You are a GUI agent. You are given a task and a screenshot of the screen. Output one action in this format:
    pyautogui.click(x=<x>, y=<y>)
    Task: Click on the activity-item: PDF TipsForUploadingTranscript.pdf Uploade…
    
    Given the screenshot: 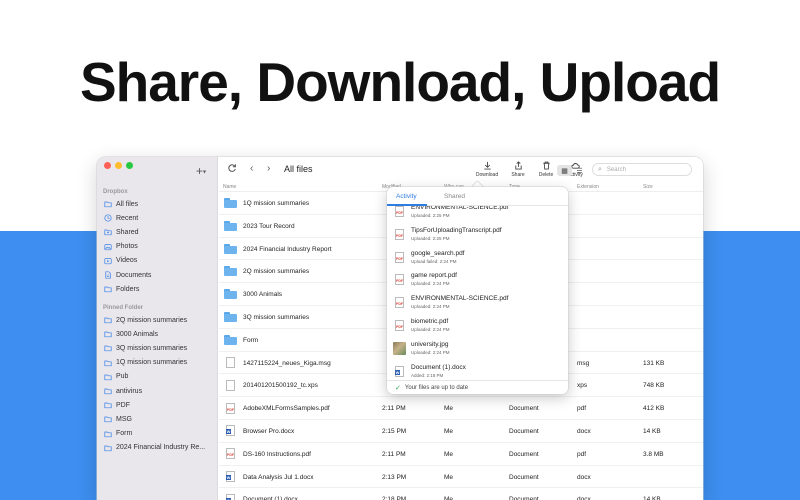 What is the action you would take?
    pyautogui.click(x=477, y=234)
    